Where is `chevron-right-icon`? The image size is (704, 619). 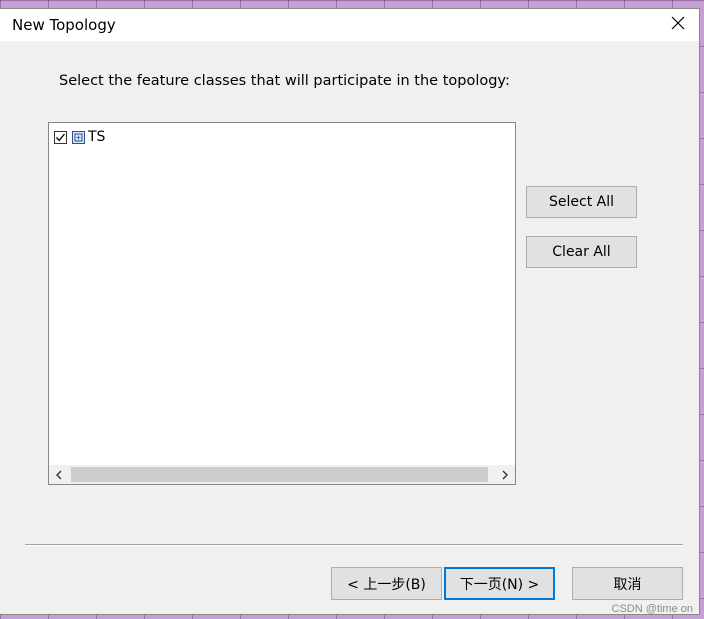
chevron-right-icon is located at coordinates (505, 474).